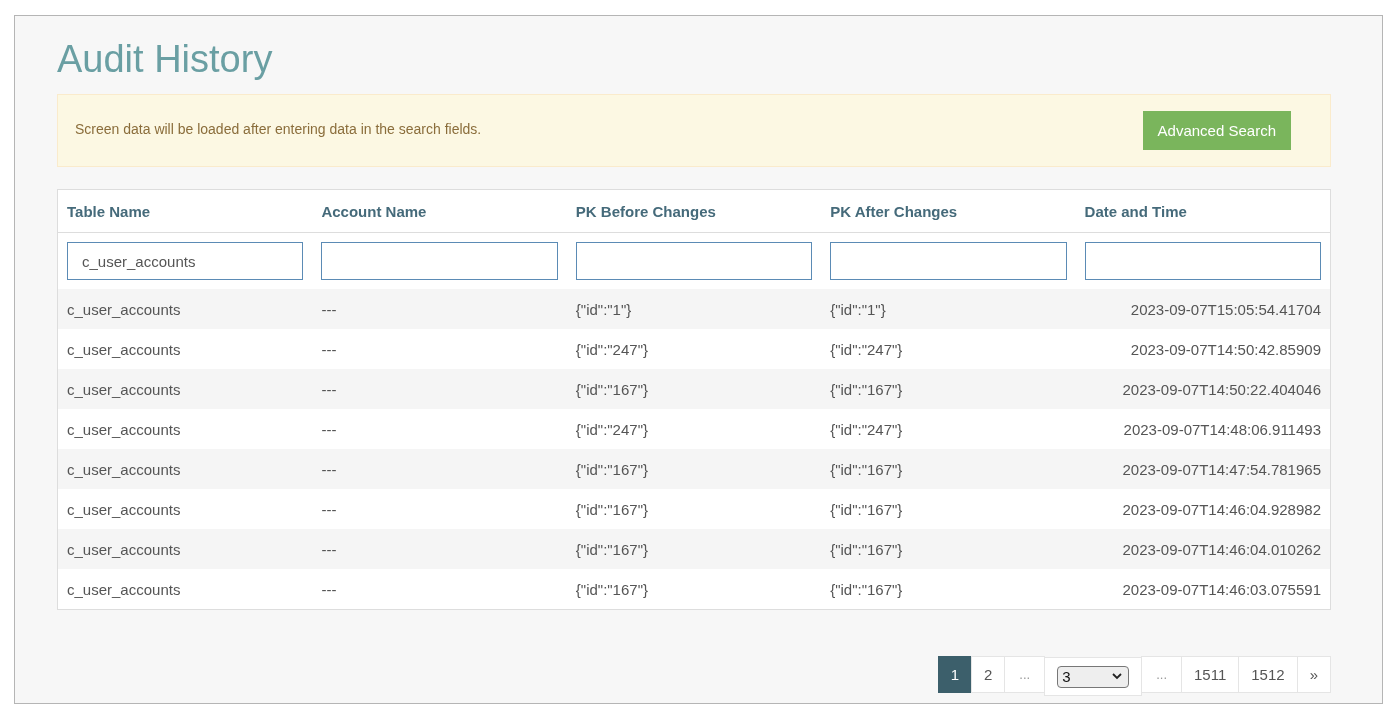  What do you see at coordinates (694, 211) in the screenshot?
I see `column-header: PK Before Changes` at bounding box center [694, 211].